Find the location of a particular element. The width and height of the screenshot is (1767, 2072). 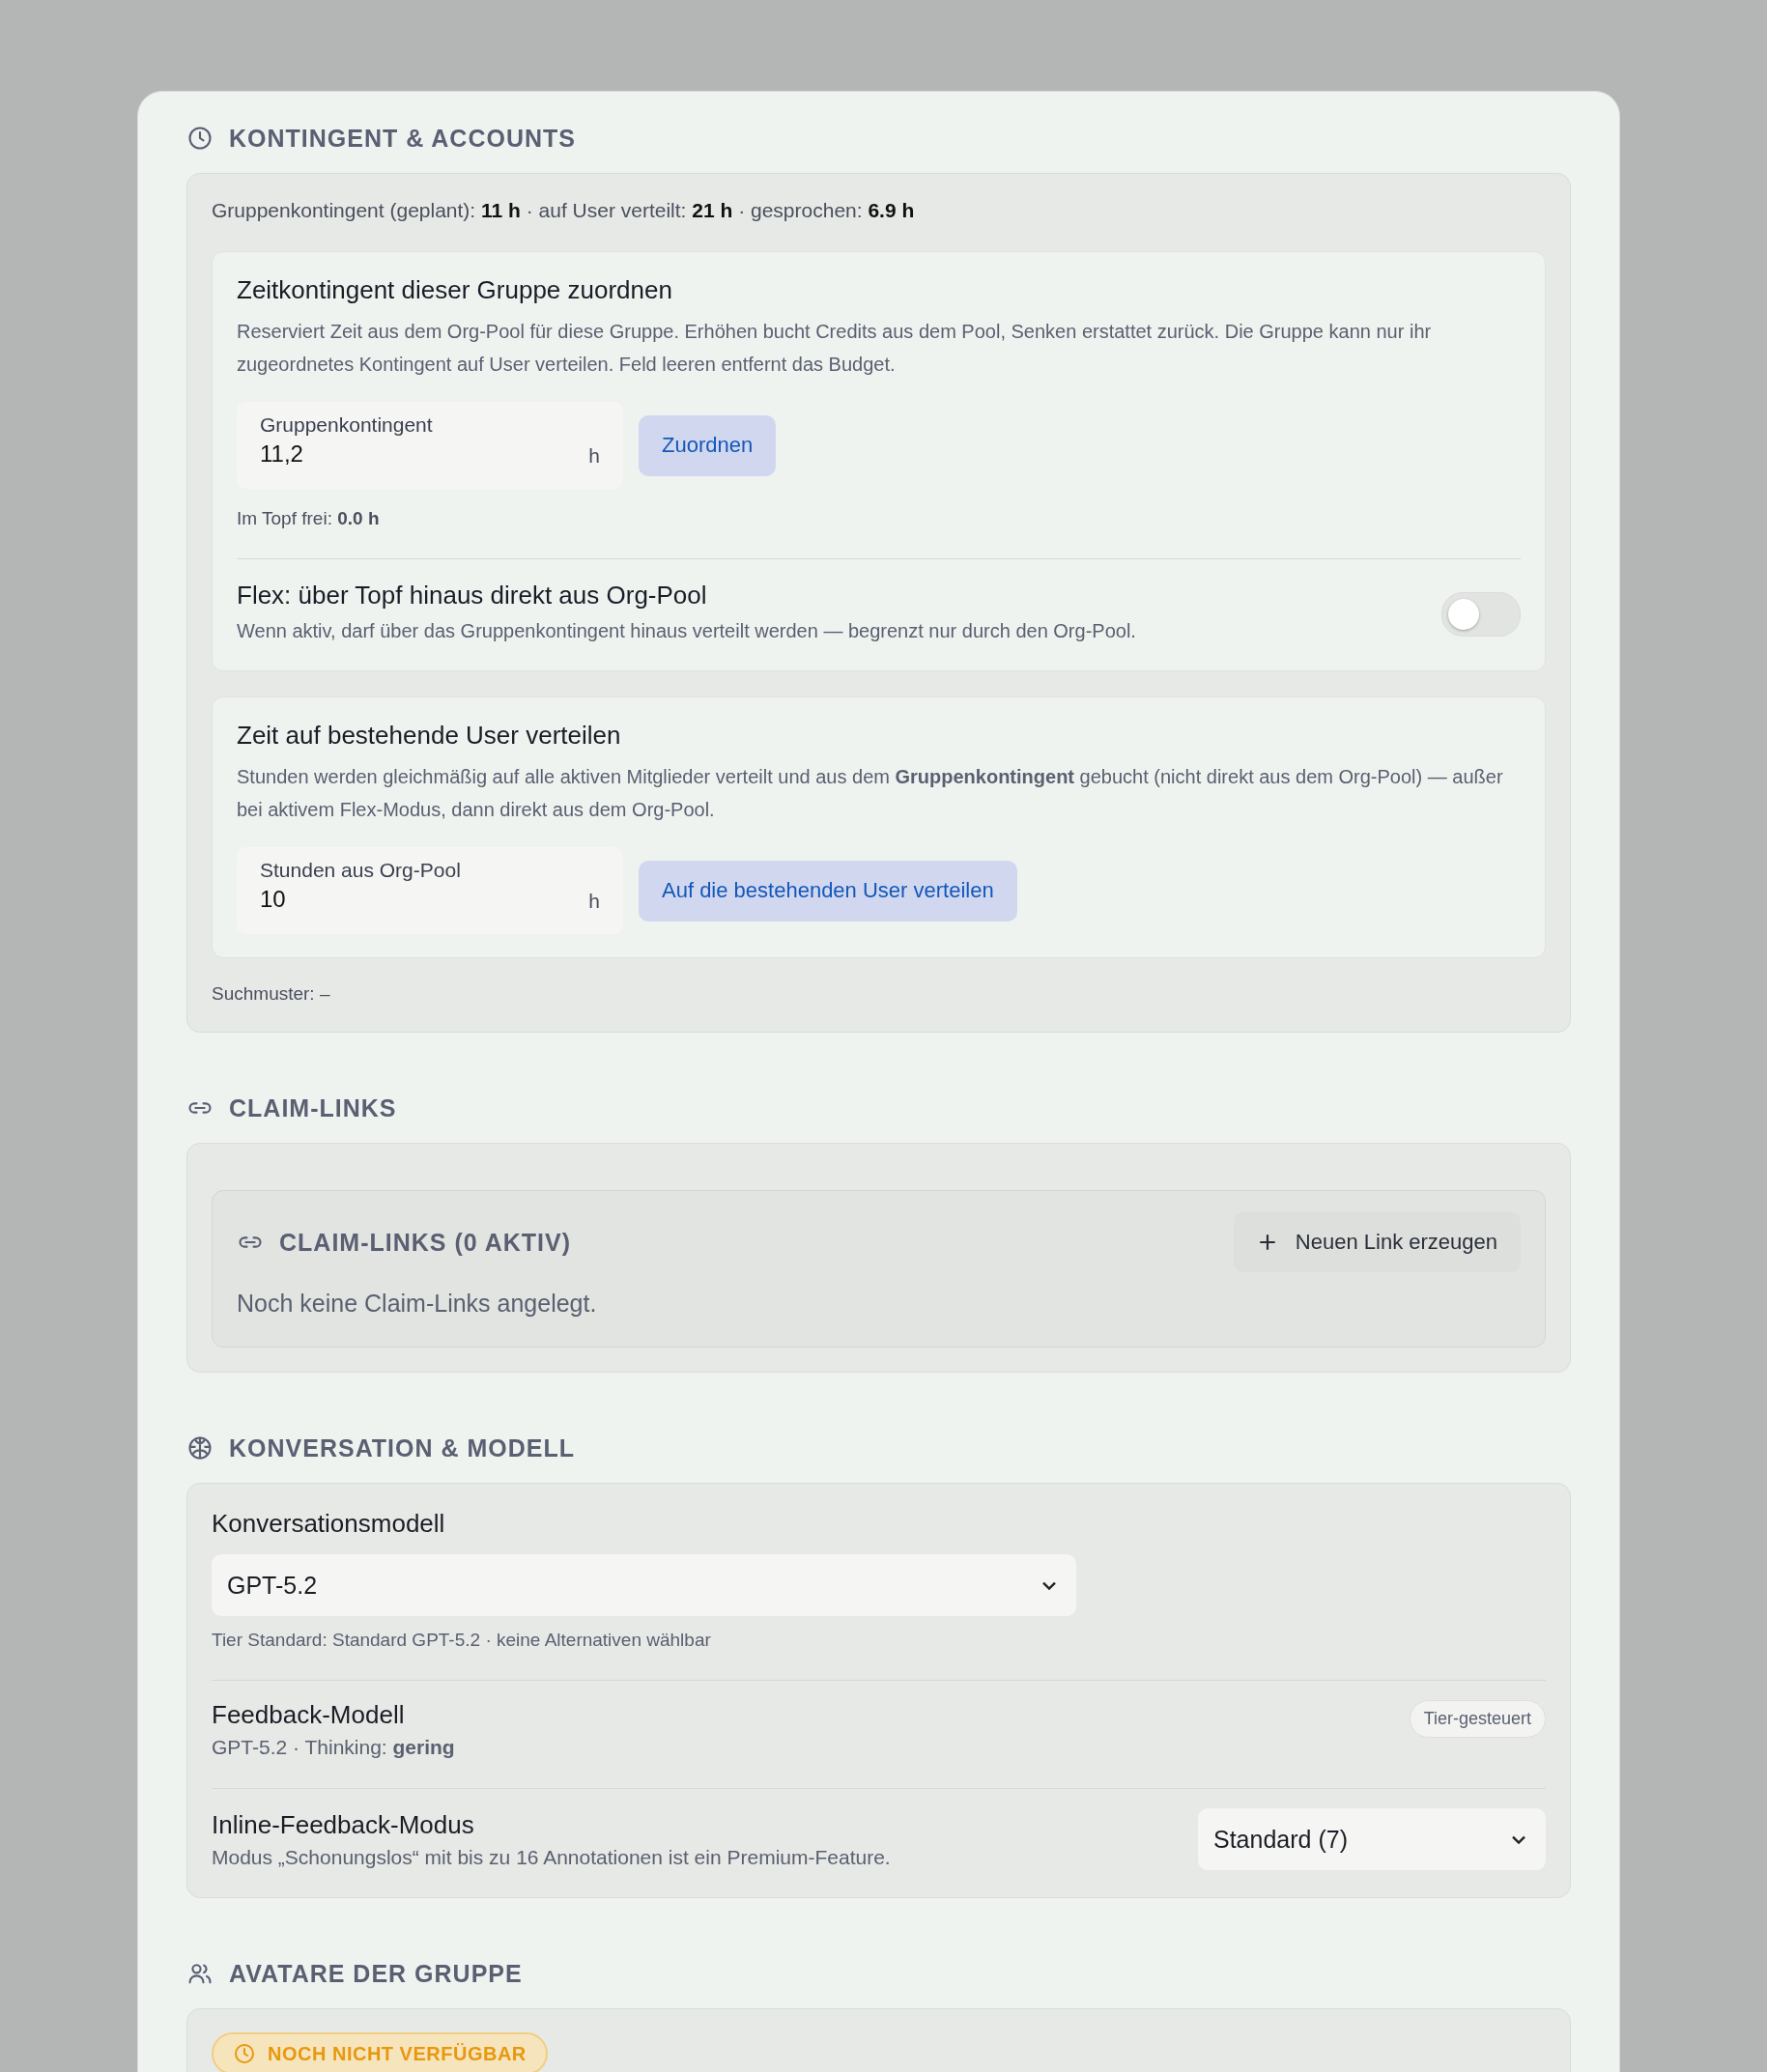

box-title: CLAIM-LINKS (0 AKTIV) is located at coordinates (425, 1242).